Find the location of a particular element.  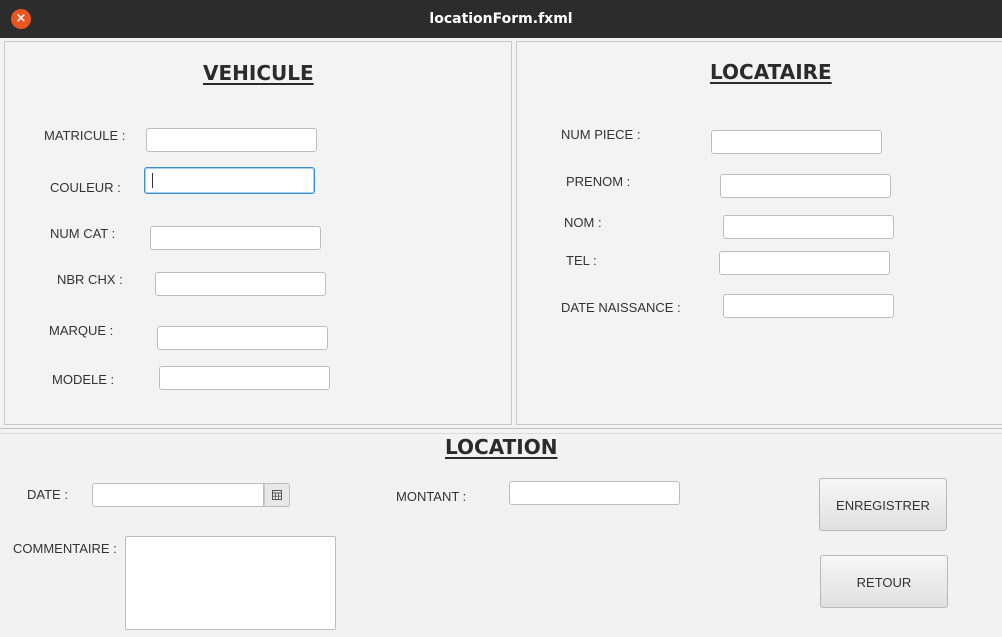

locataire-heading: LOCATAIRE is located at coordinates (771, 72).